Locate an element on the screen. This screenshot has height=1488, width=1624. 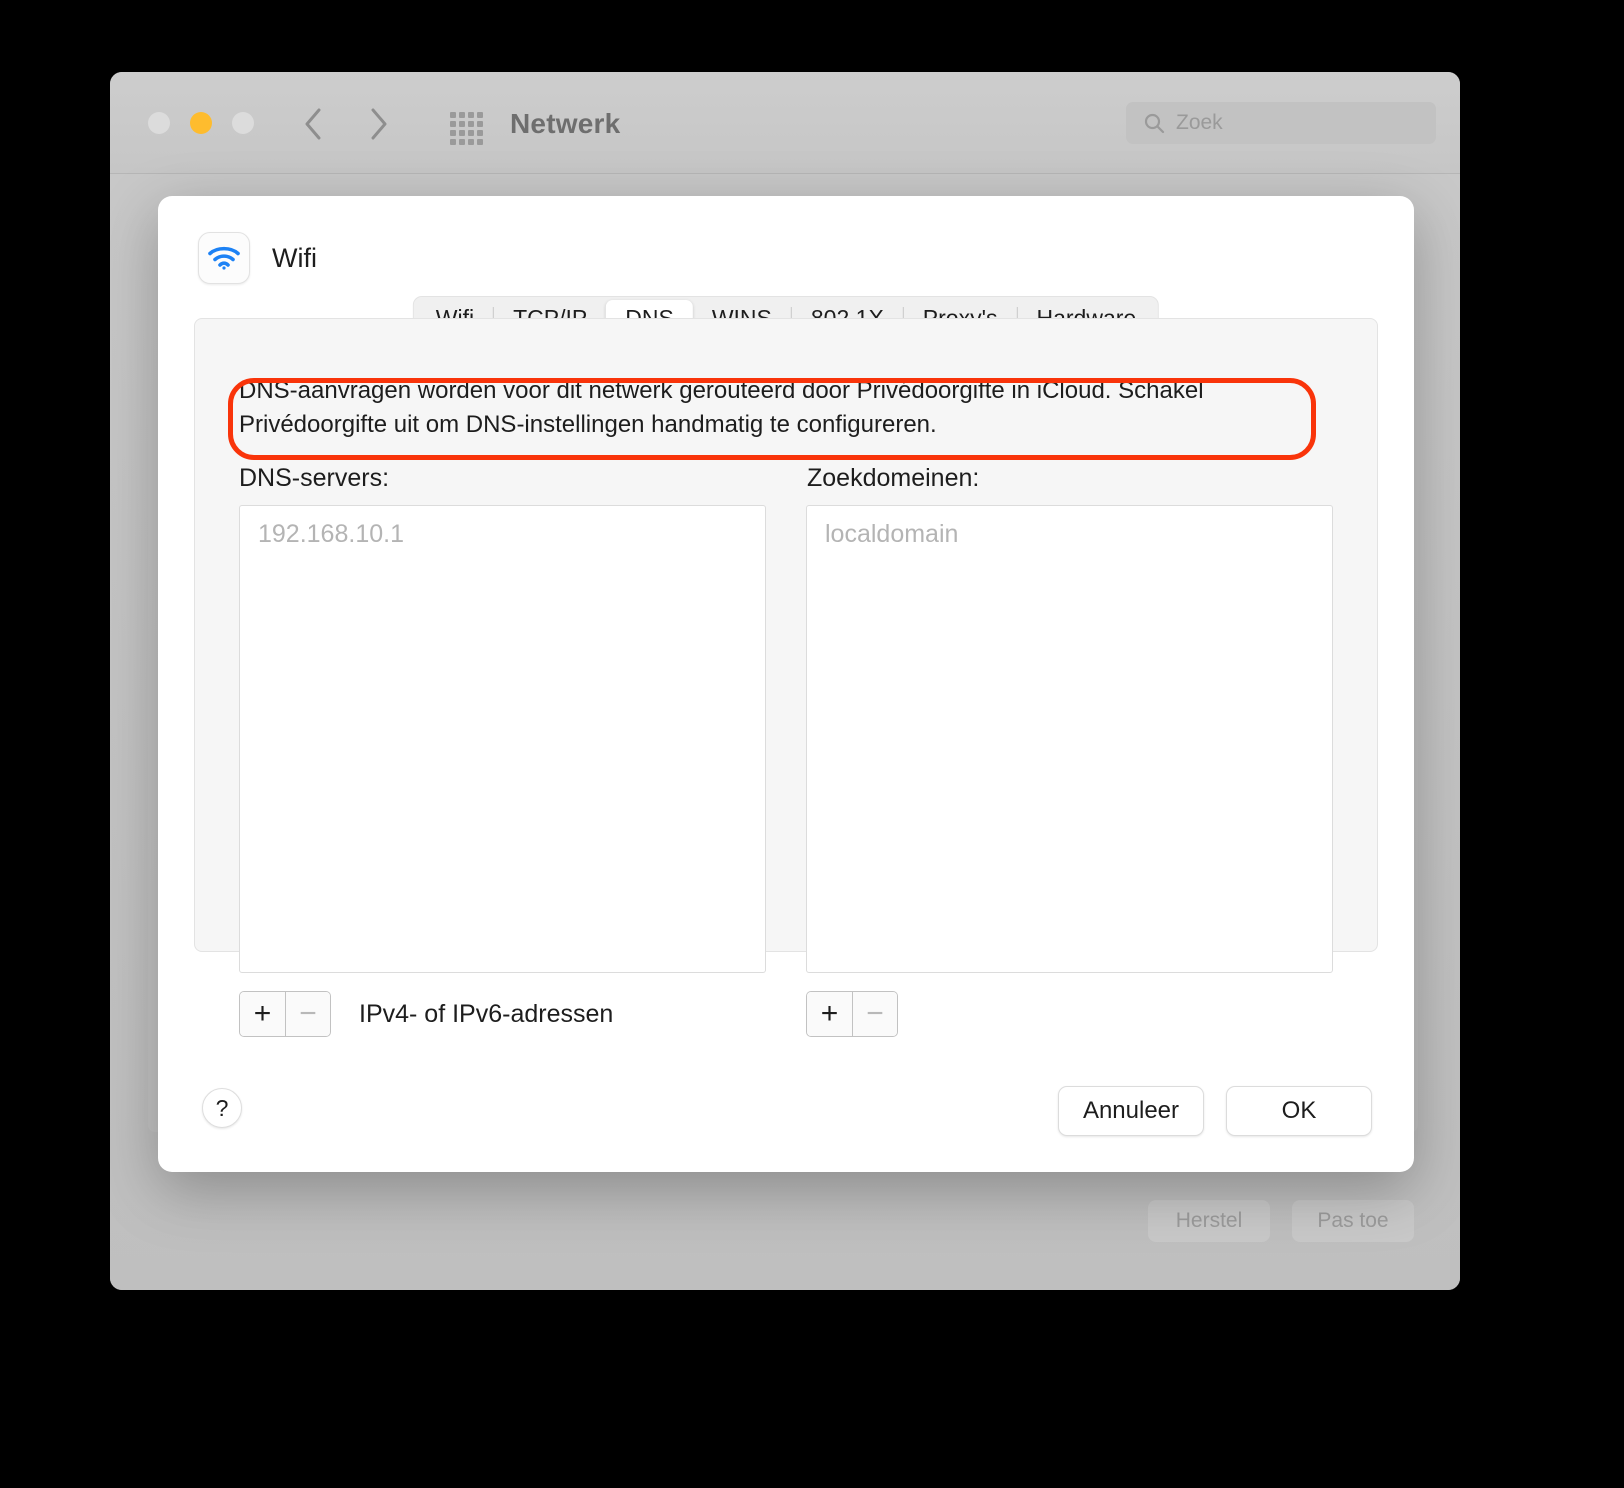
revert-button: Herstel is located at coordinates (1209, 1221).